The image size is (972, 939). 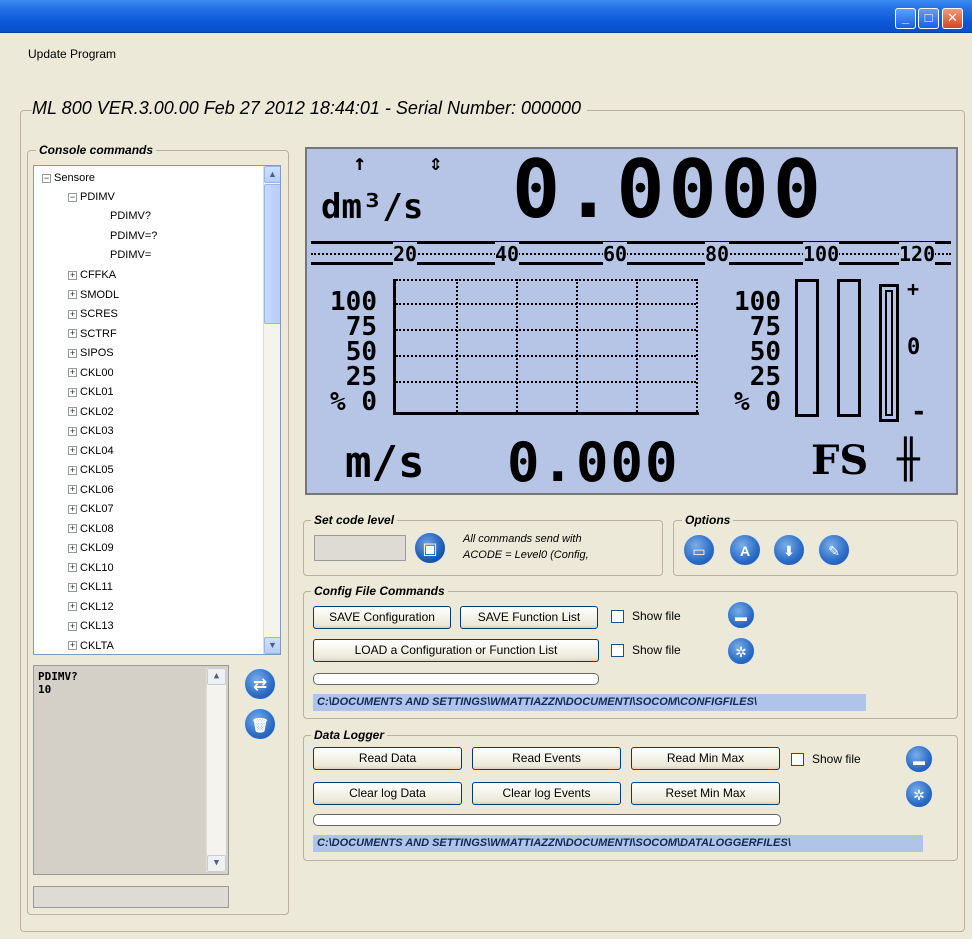 I want to click on tree-node-pdimv: − PDIMV, so click(x=91, y=198).